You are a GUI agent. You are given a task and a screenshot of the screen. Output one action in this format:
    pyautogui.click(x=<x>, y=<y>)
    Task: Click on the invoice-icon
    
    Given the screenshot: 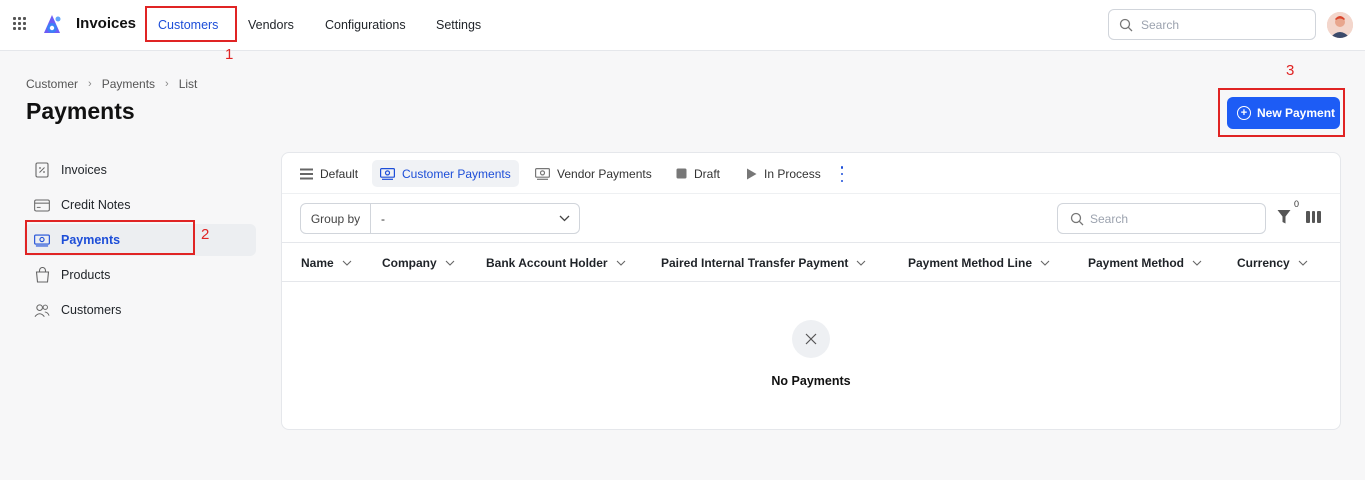 What is the action you would take?
    pyautogui.click(x=42, y=170)
    